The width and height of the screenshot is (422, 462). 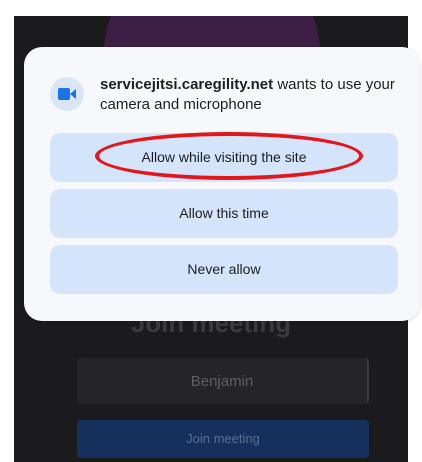 What do you see at coordinates (223, 381) in the screenshot?
I see `display-name-input` at bounding box center [223, 381].